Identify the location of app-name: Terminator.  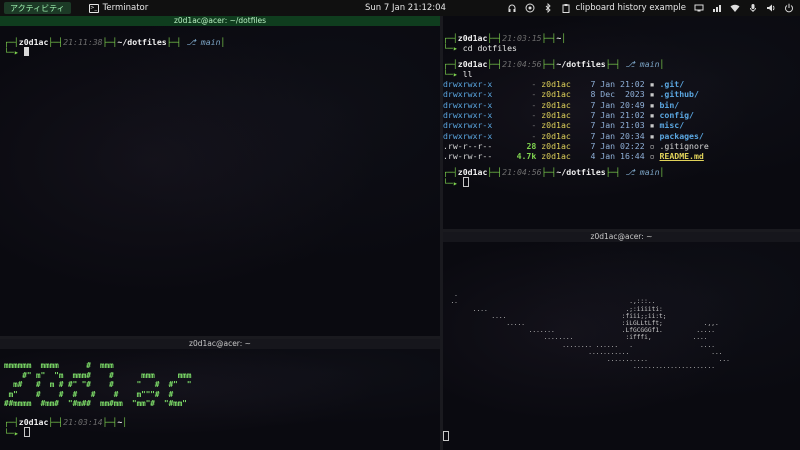
(125, 8).